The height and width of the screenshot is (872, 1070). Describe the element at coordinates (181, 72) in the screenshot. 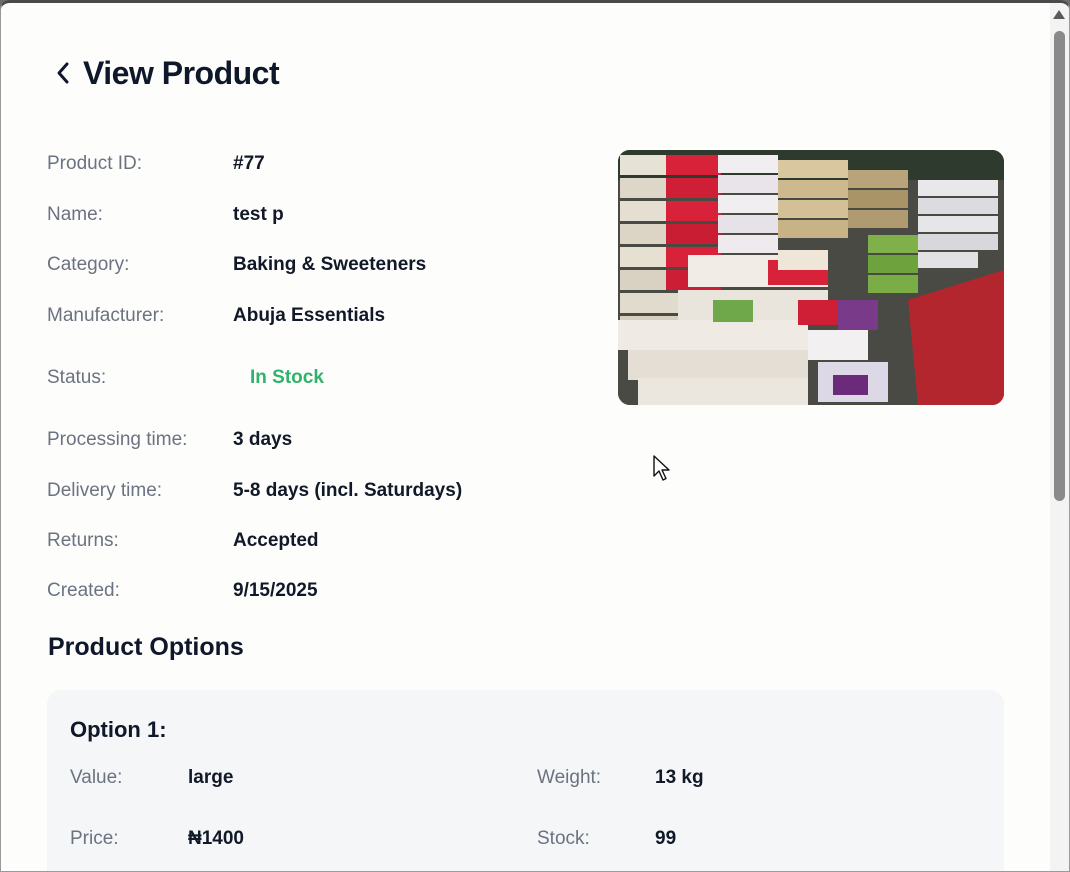

I see `page-title: View Product` at that location.